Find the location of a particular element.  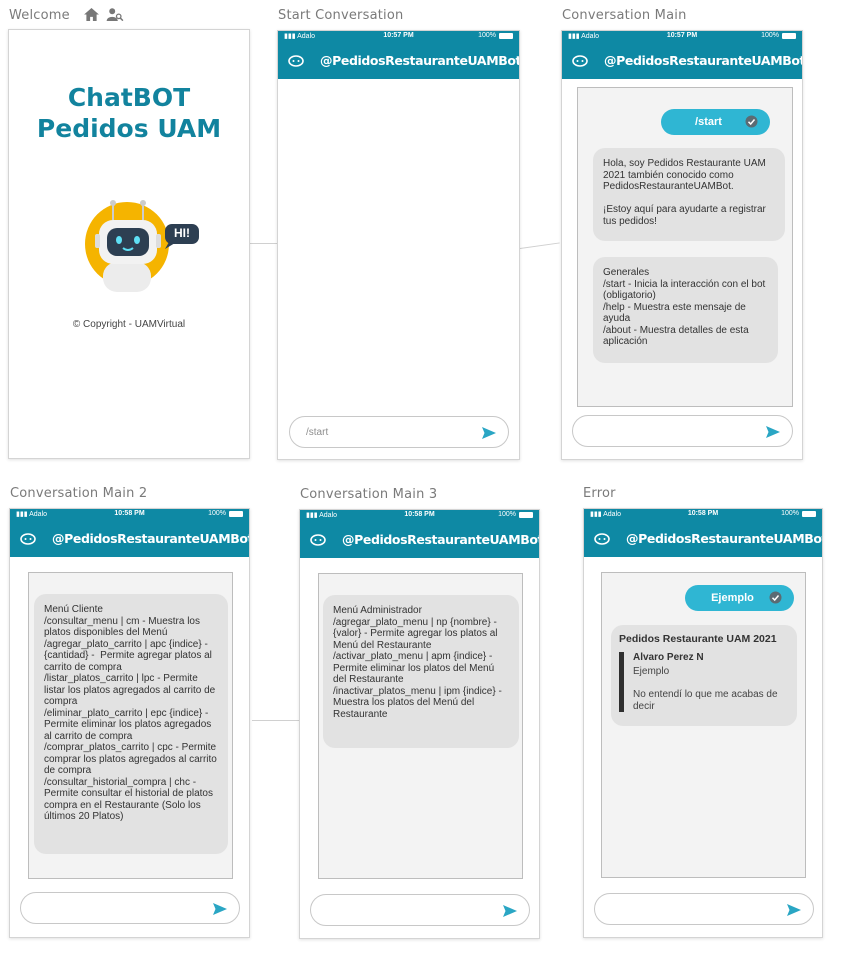

screen-title-error: Error is located at coordinates (599, 493).